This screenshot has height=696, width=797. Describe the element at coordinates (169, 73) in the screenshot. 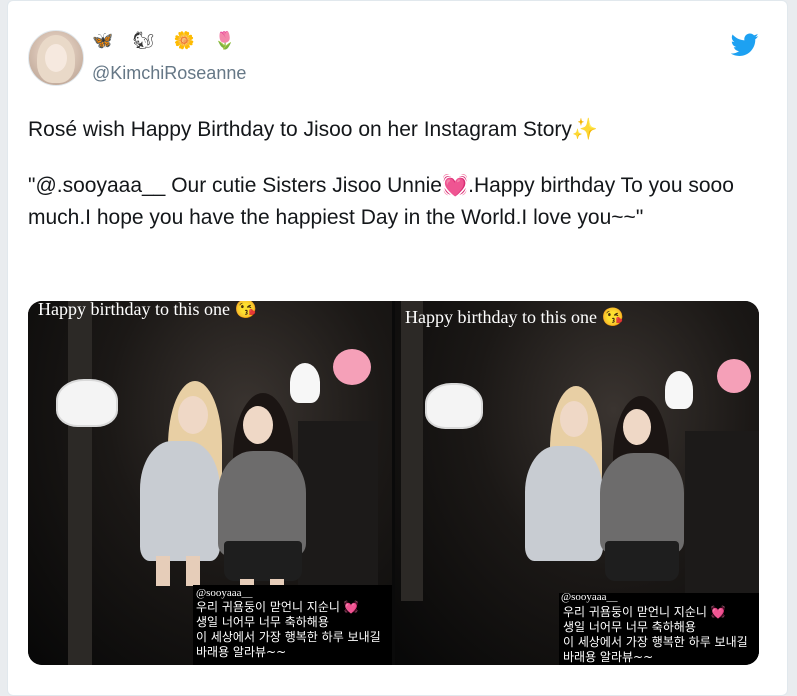

I see `user-handle: @KimchiRoseanne` at that location.